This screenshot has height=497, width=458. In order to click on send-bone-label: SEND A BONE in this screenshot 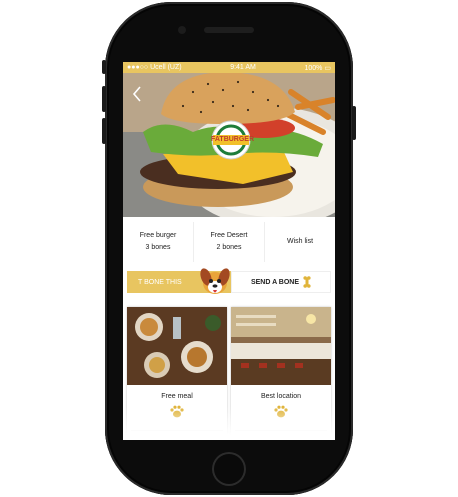, I will do `click(275, 282)`.